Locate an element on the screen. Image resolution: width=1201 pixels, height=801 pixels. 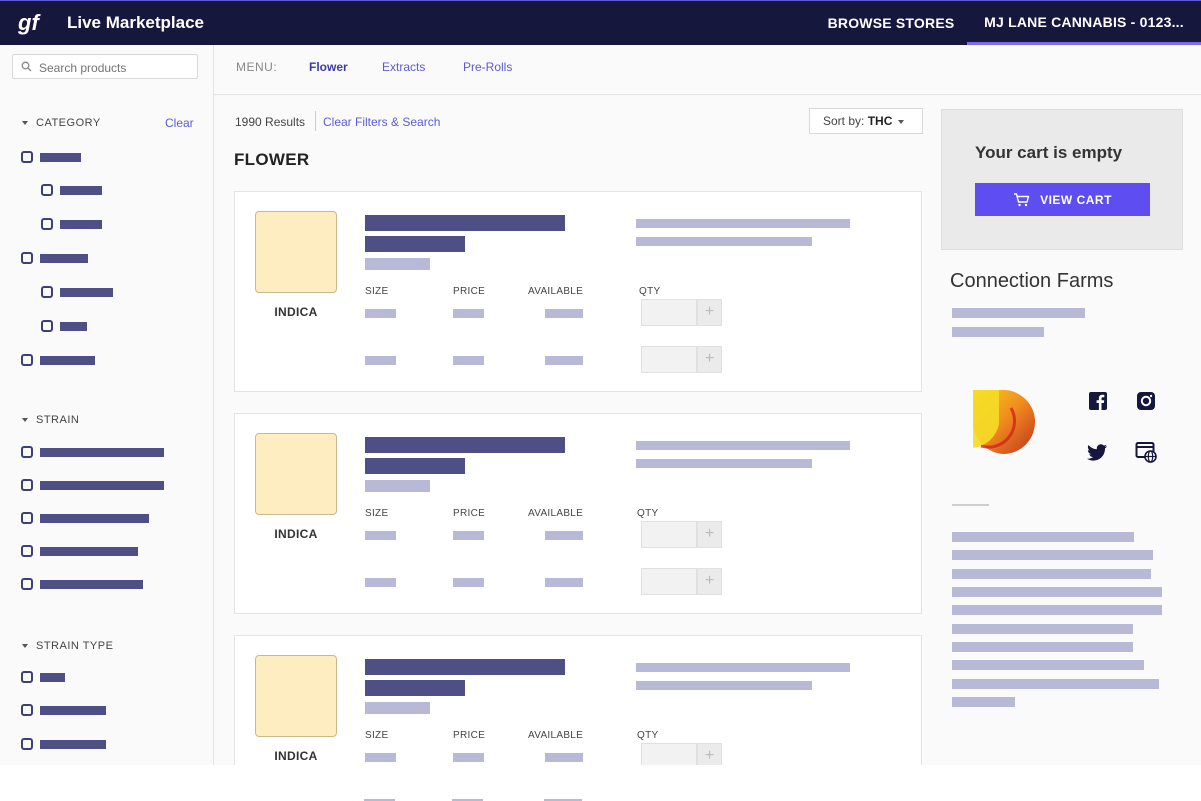
sort-dropdown: Sort by: THC is located at coordinates (866, 121).